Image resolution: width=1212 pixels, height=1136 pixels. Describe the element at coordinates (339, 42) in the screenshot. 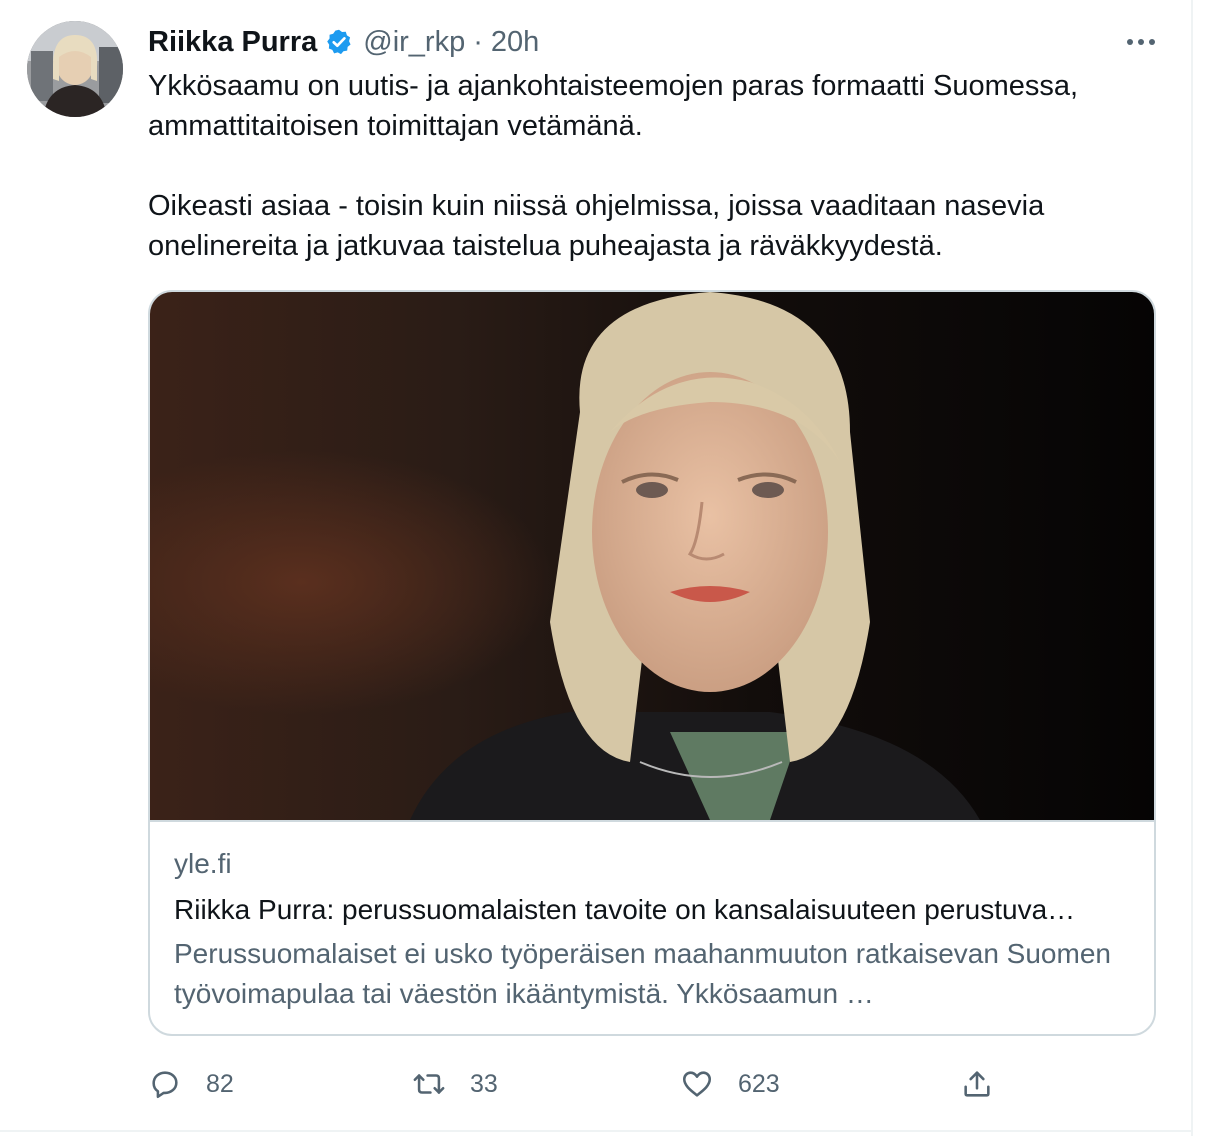

I see `verified-badge-icon` at that location.